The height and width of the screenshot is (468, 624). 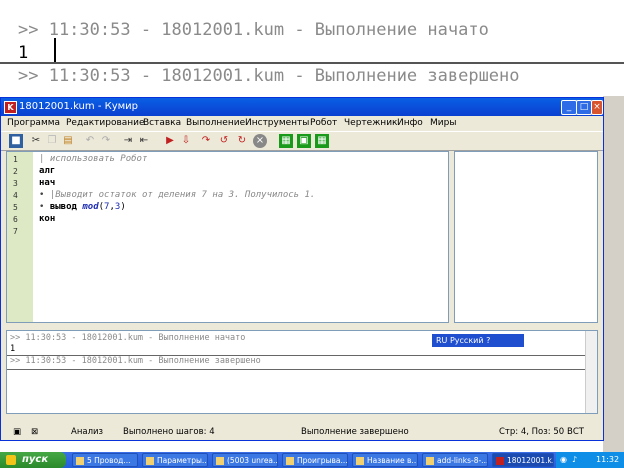 What do you see at coordinates (90, 207) in the screenshot?
I see `function-mod: mod` at bounding box center [90, 207].